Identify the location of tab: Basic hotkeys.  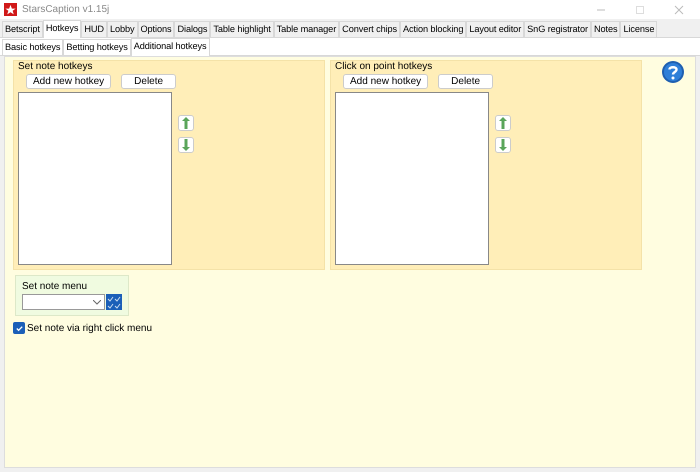
(33, 47).